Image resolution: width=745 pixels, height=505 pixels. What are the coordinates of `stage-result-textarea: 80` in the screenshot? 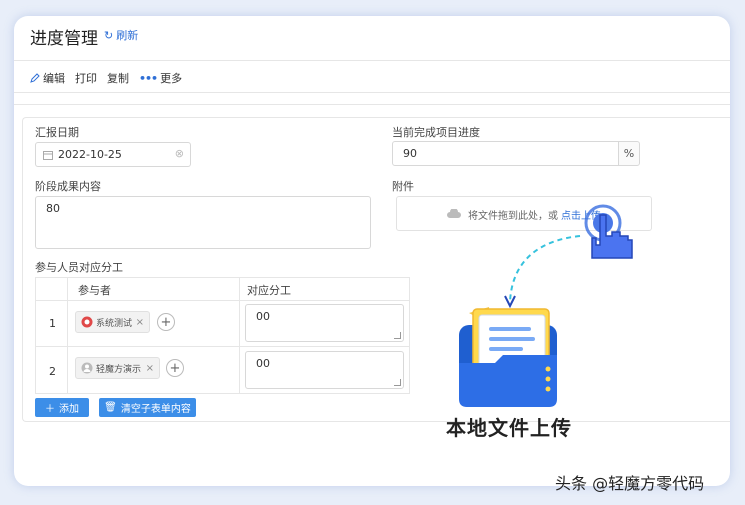 It's located at (203, 222).